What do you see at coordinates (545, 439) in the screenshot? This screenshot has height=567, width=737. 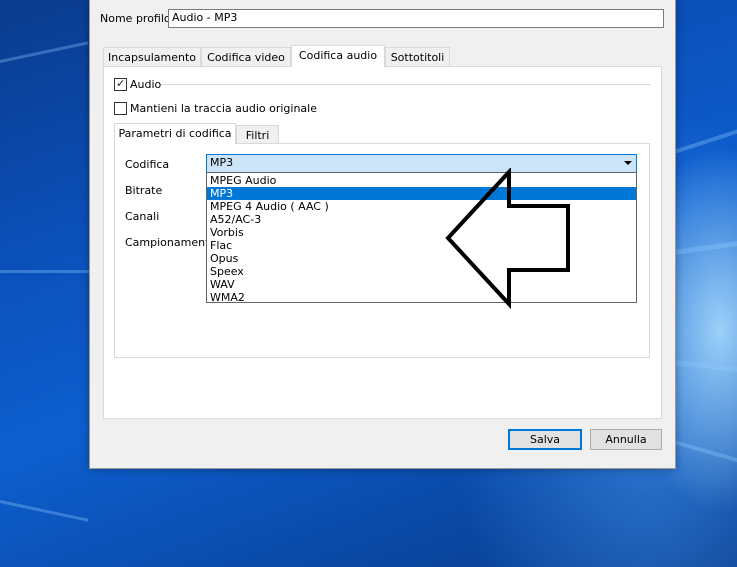 I see `save-button: Salva` at bounding box center [545, 439].